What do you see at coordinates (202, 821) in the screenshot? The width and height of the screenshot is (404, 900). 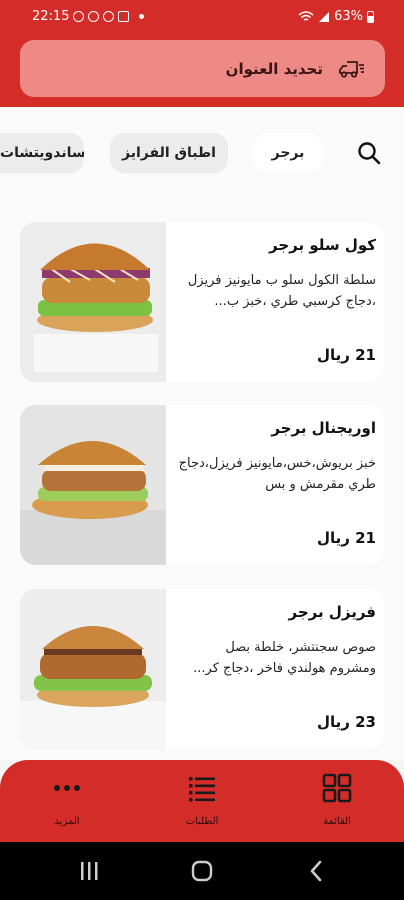 I see `nav-label: الطلبات` at bounding box center [202, 821].